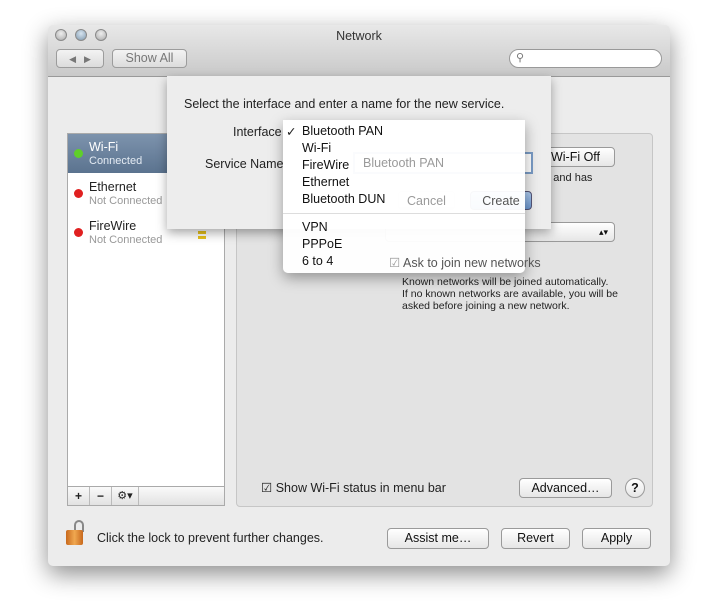 This screenshot has width=720, height=613. What do you see at coordinates (403, 163) in the screenshot?
I see `service-name-value: Bluetooth PAN` at bounding box center [403, 163].